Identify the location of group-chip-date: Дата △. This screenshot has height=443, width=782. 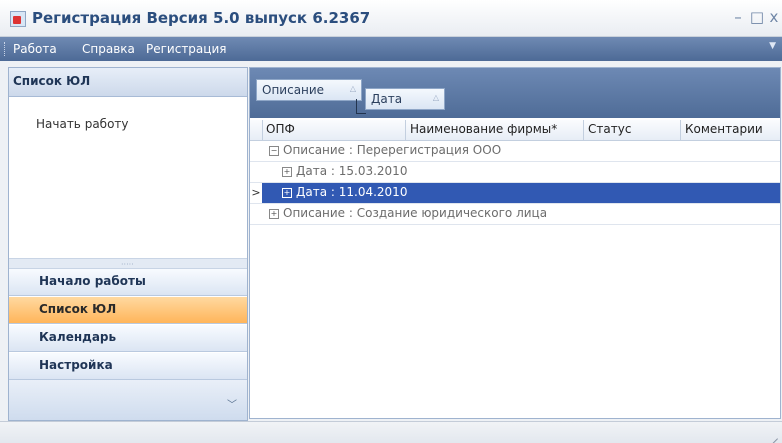
(405, 99).